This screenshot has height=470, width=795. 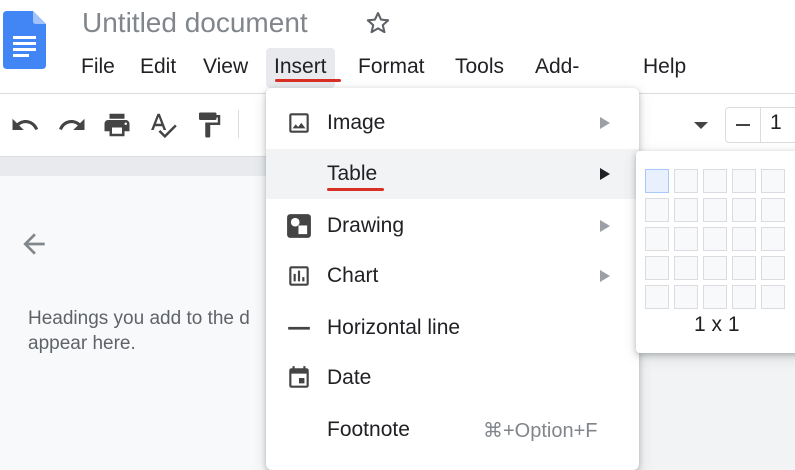 What do you see at coordinates (349, 377) in the screenshot?
I see `menu-item-label: Date` at bounding box center [349, 377].